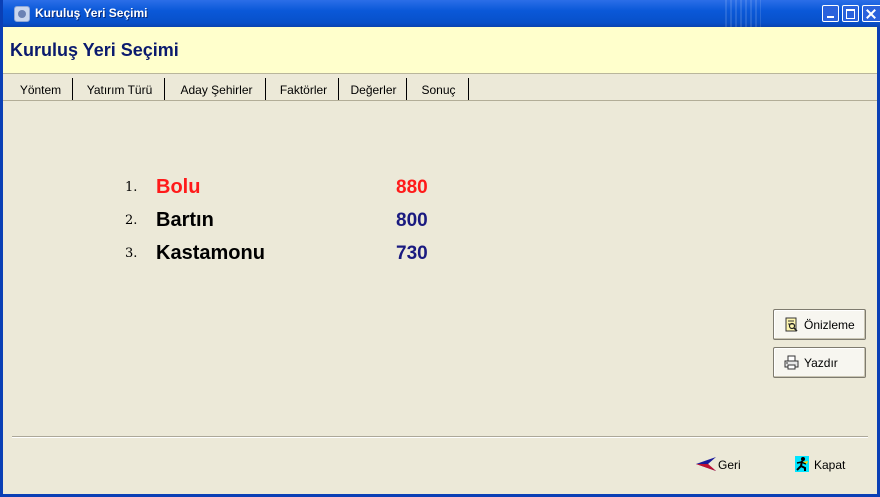  What do you see at coordinates (440, 437) in the screenshot?
I see `footer-divider` at bounding box center [440, 437].